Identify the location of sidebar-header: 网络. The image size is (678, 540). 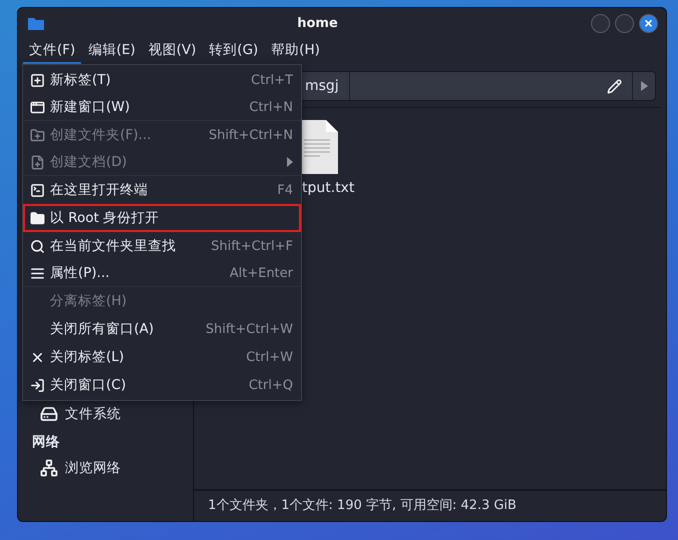
(46, 442).